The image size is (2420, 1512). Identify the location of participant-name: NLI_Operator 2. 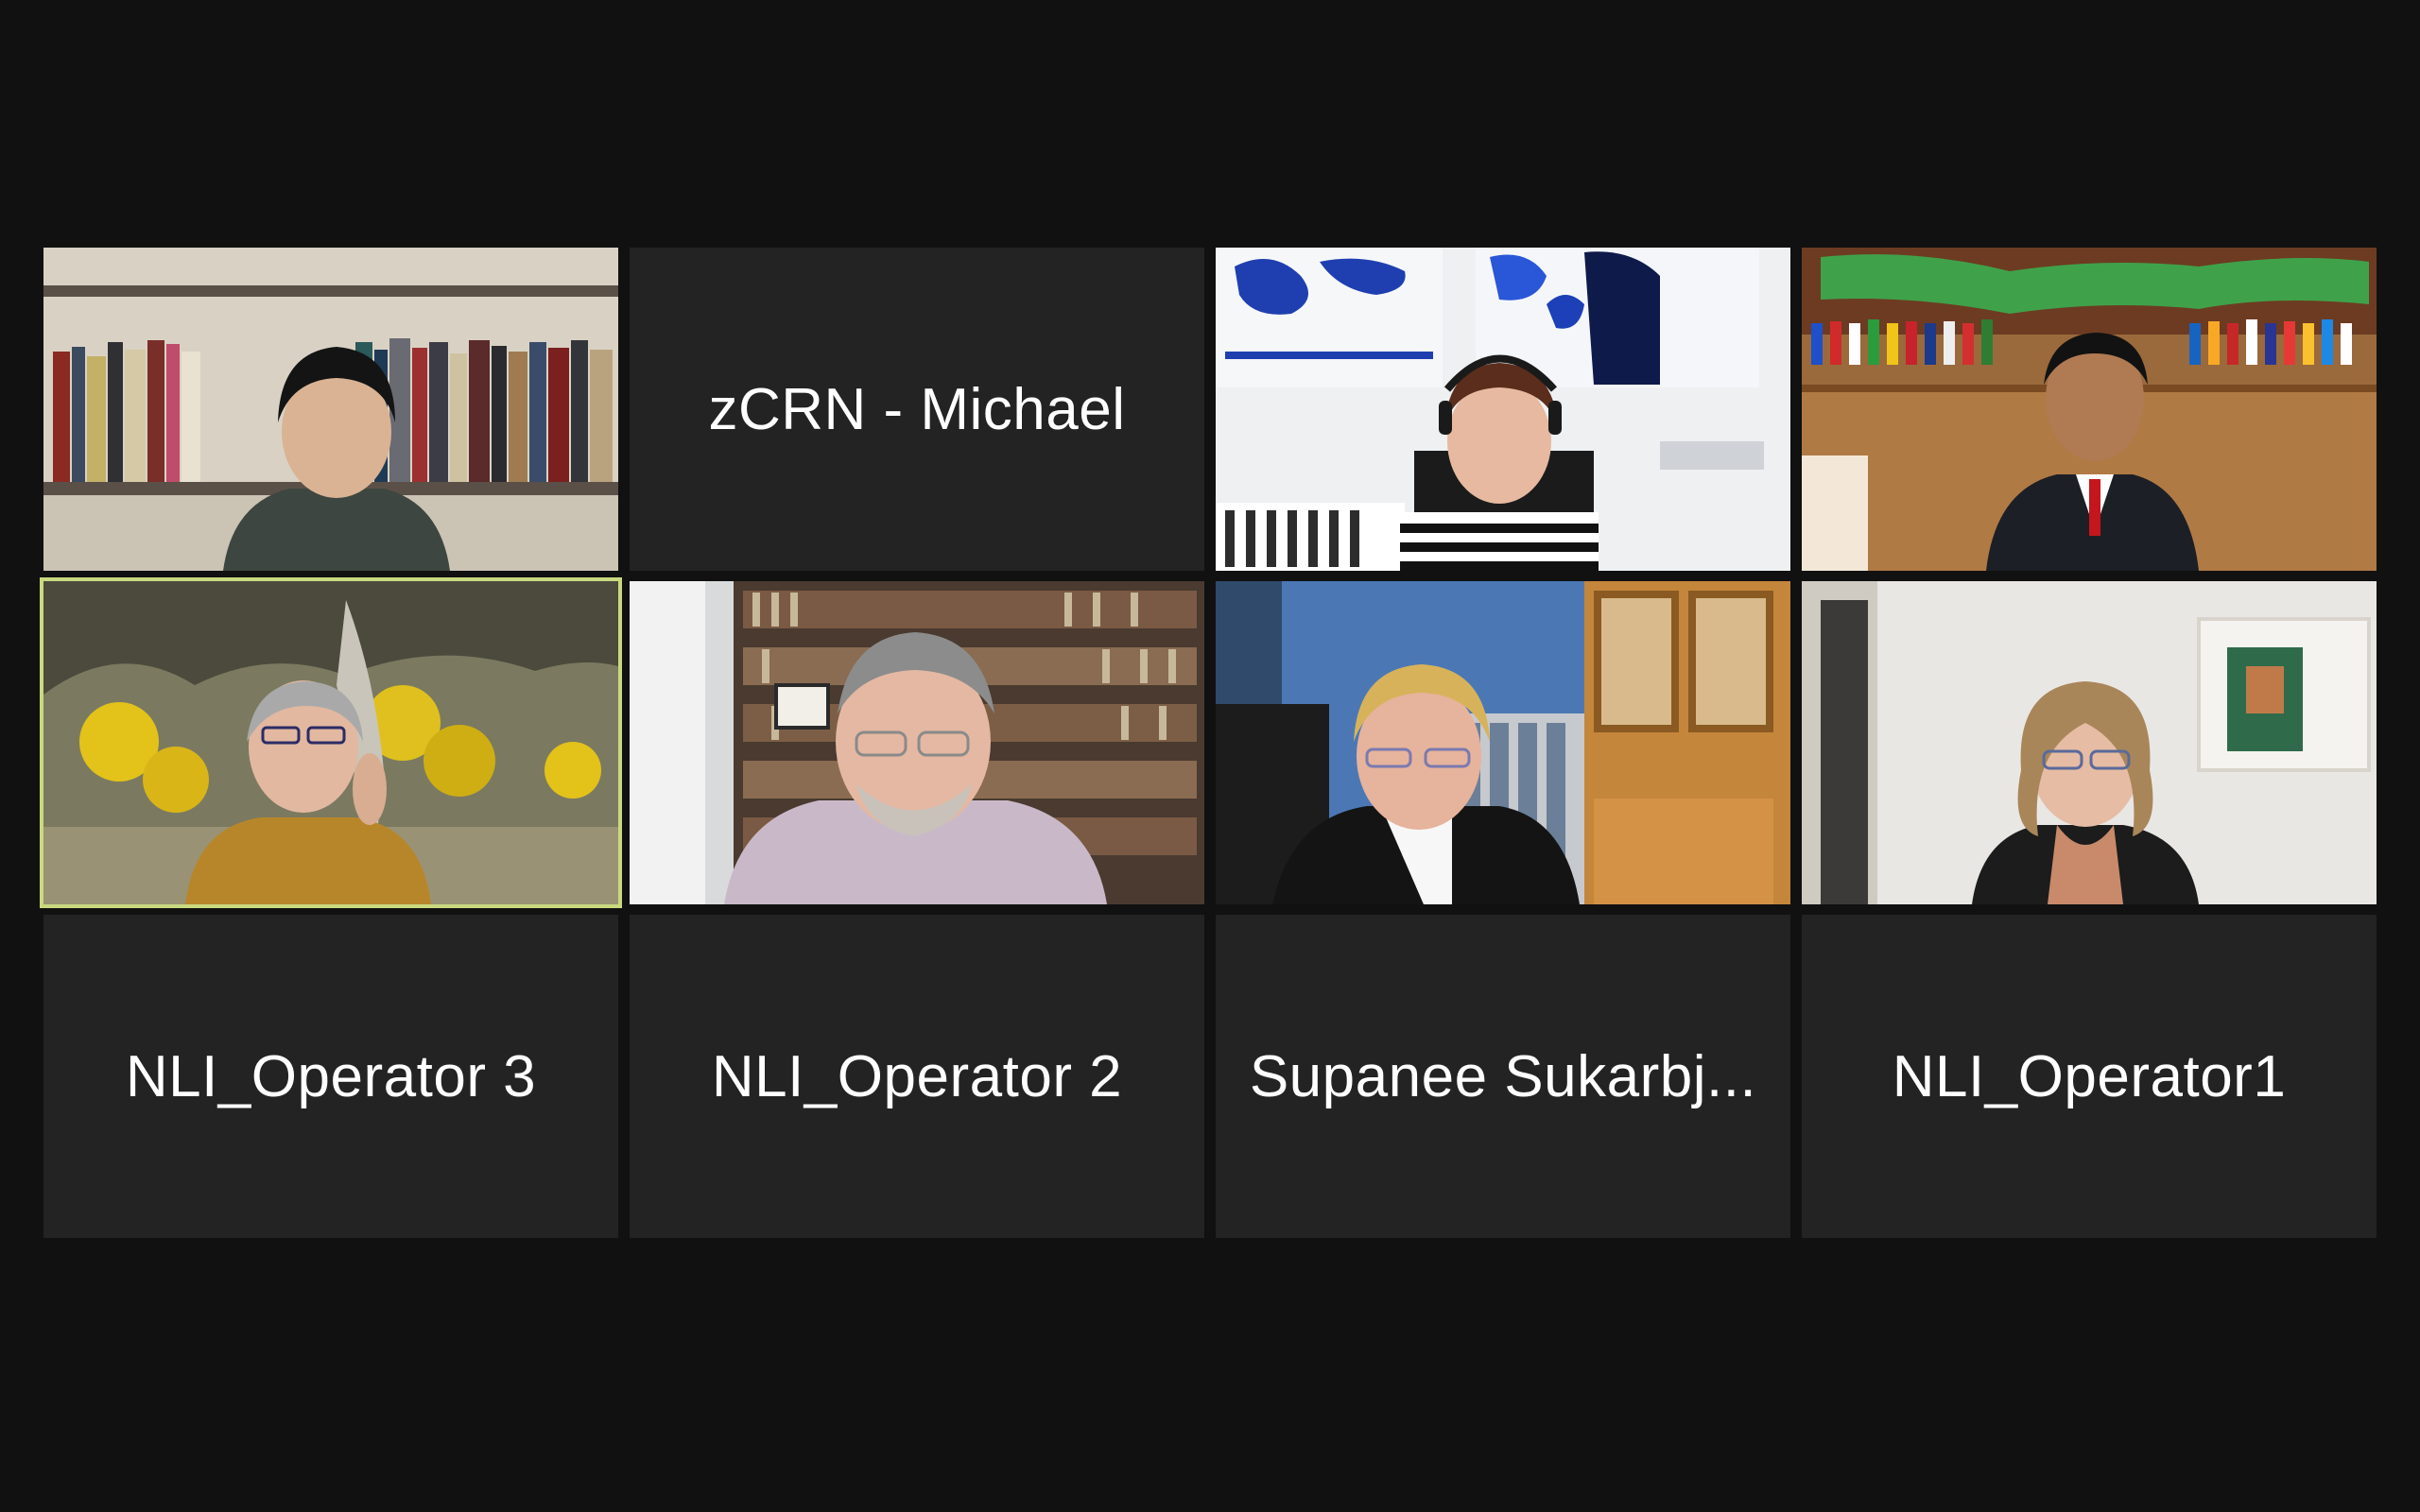
(917, 1076).